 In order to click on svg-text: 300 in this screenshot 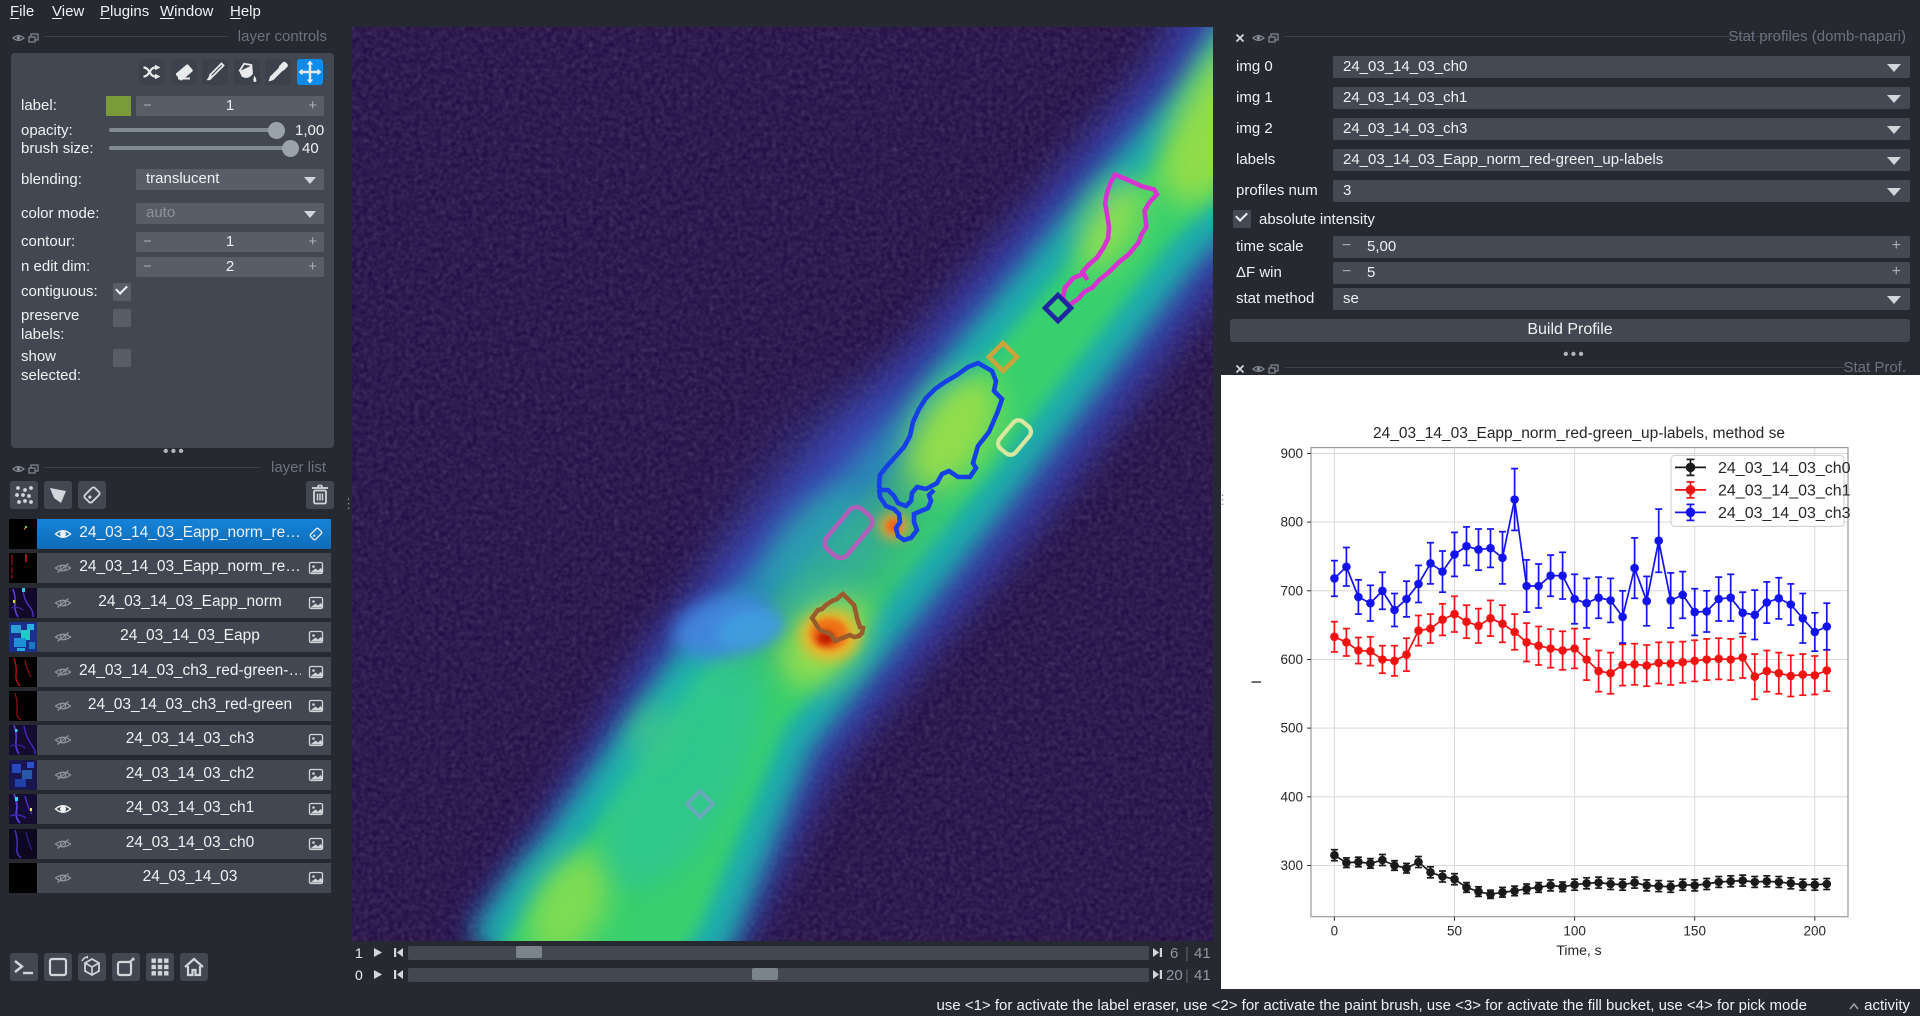, I will do `click(1291, 865)`.